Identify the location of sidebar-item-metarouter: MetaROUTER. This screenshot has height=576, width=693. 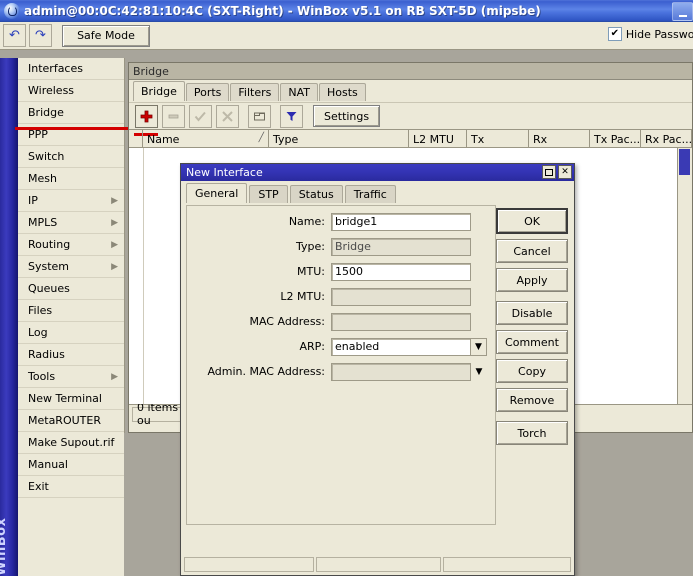
(71, 421).